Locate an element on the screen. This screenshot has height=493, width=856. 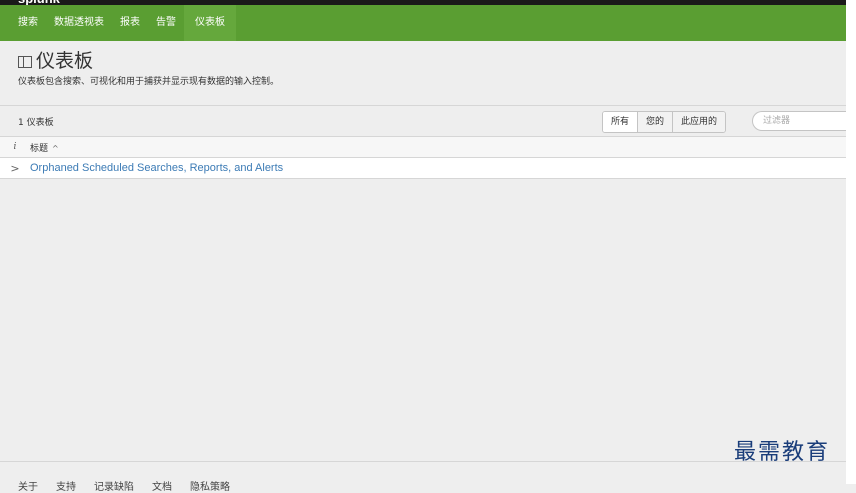
filter-input is located at coordinates (799, 121).